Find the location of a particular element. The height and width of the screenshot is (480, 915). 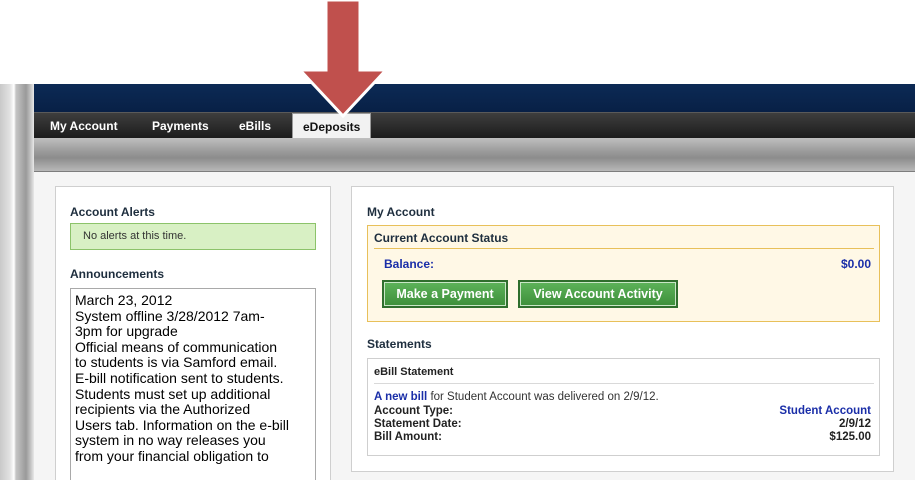

announcement-line: recipients via the Authorized is located at coordinates (163, 409).